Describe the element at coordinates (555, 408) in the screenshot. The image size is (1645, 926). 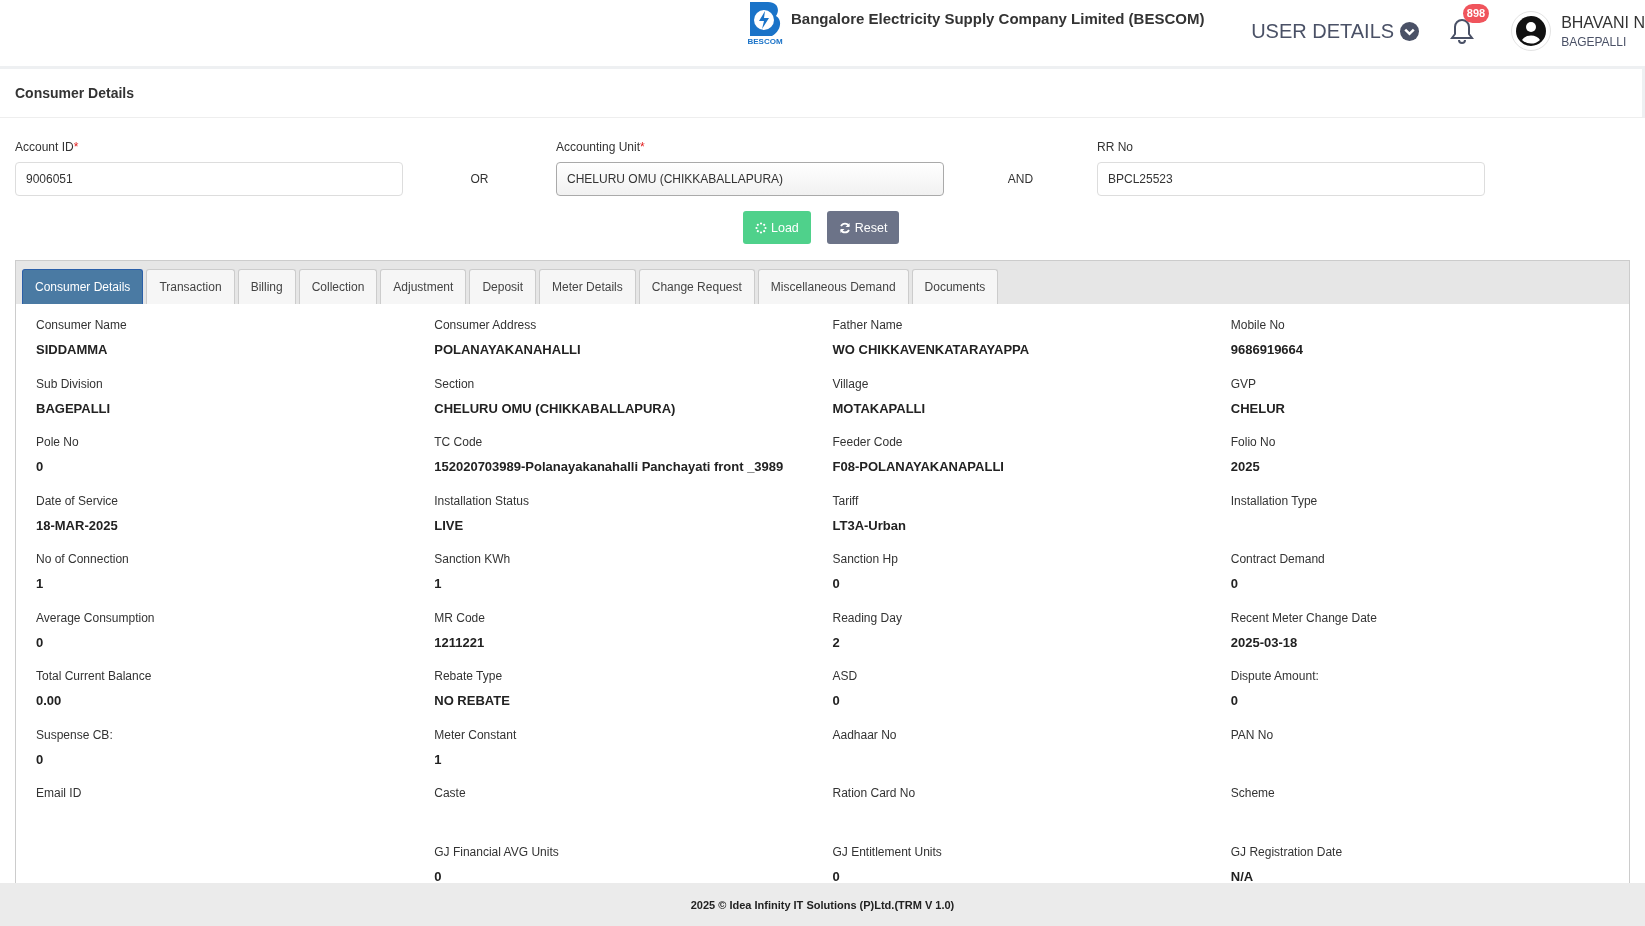
I see `detail-value: CHELURU OMU (CHIKKABALLAPURA)` at that location.